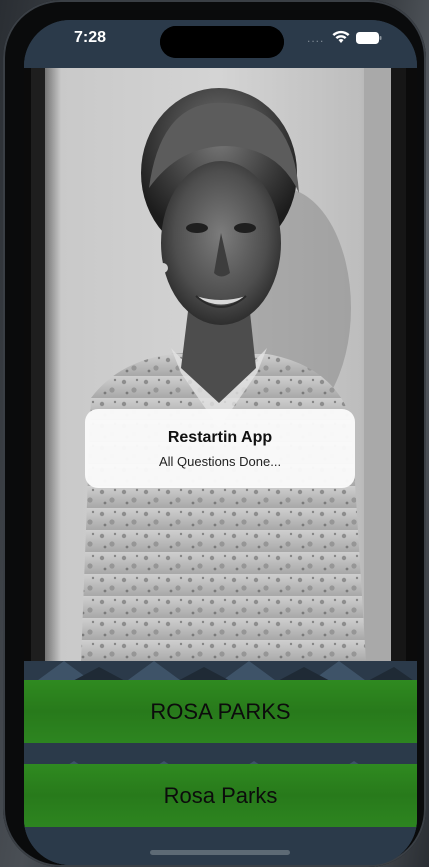 Image resolution: width=429 pixels, height=867 pixels. Describe the element at coordinates (267, 42) in the screenshot. I see `front-camera-icon` at that location.